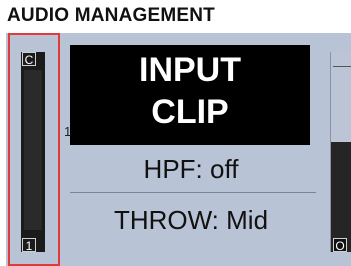 The image size is (351, 266). Describe the element at coordinates (342, 66) in the screenshot. I see `meter-segment` at that location.